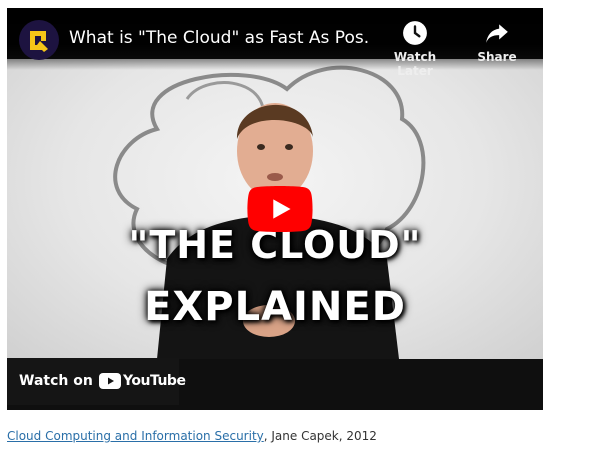 This screenshot has height=467, width=614. What do you see at coordinates (415, 49) in the screenshot?
I see `watch-later-button: Watch Later` at bounding box center [415, 49].